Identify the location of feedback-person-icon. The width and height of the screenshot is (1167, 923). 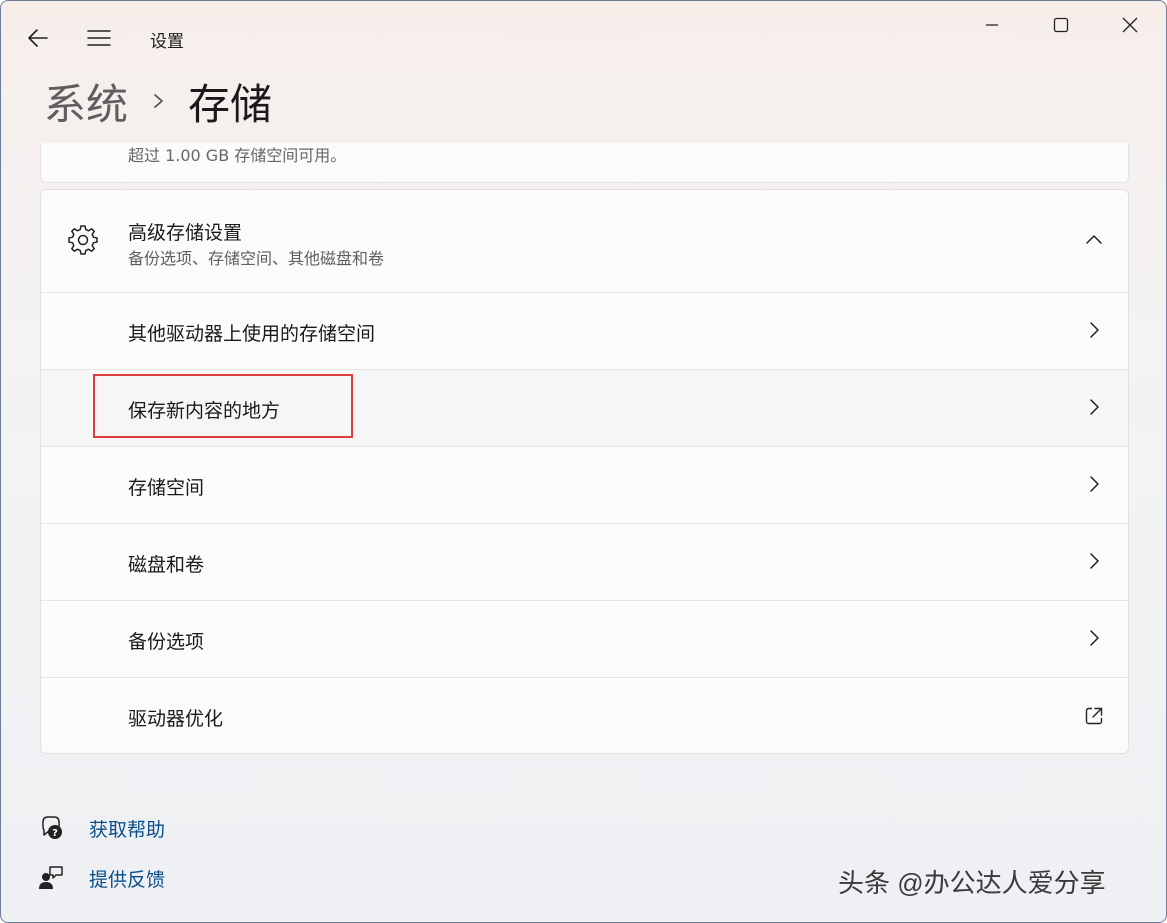
(51, 877).